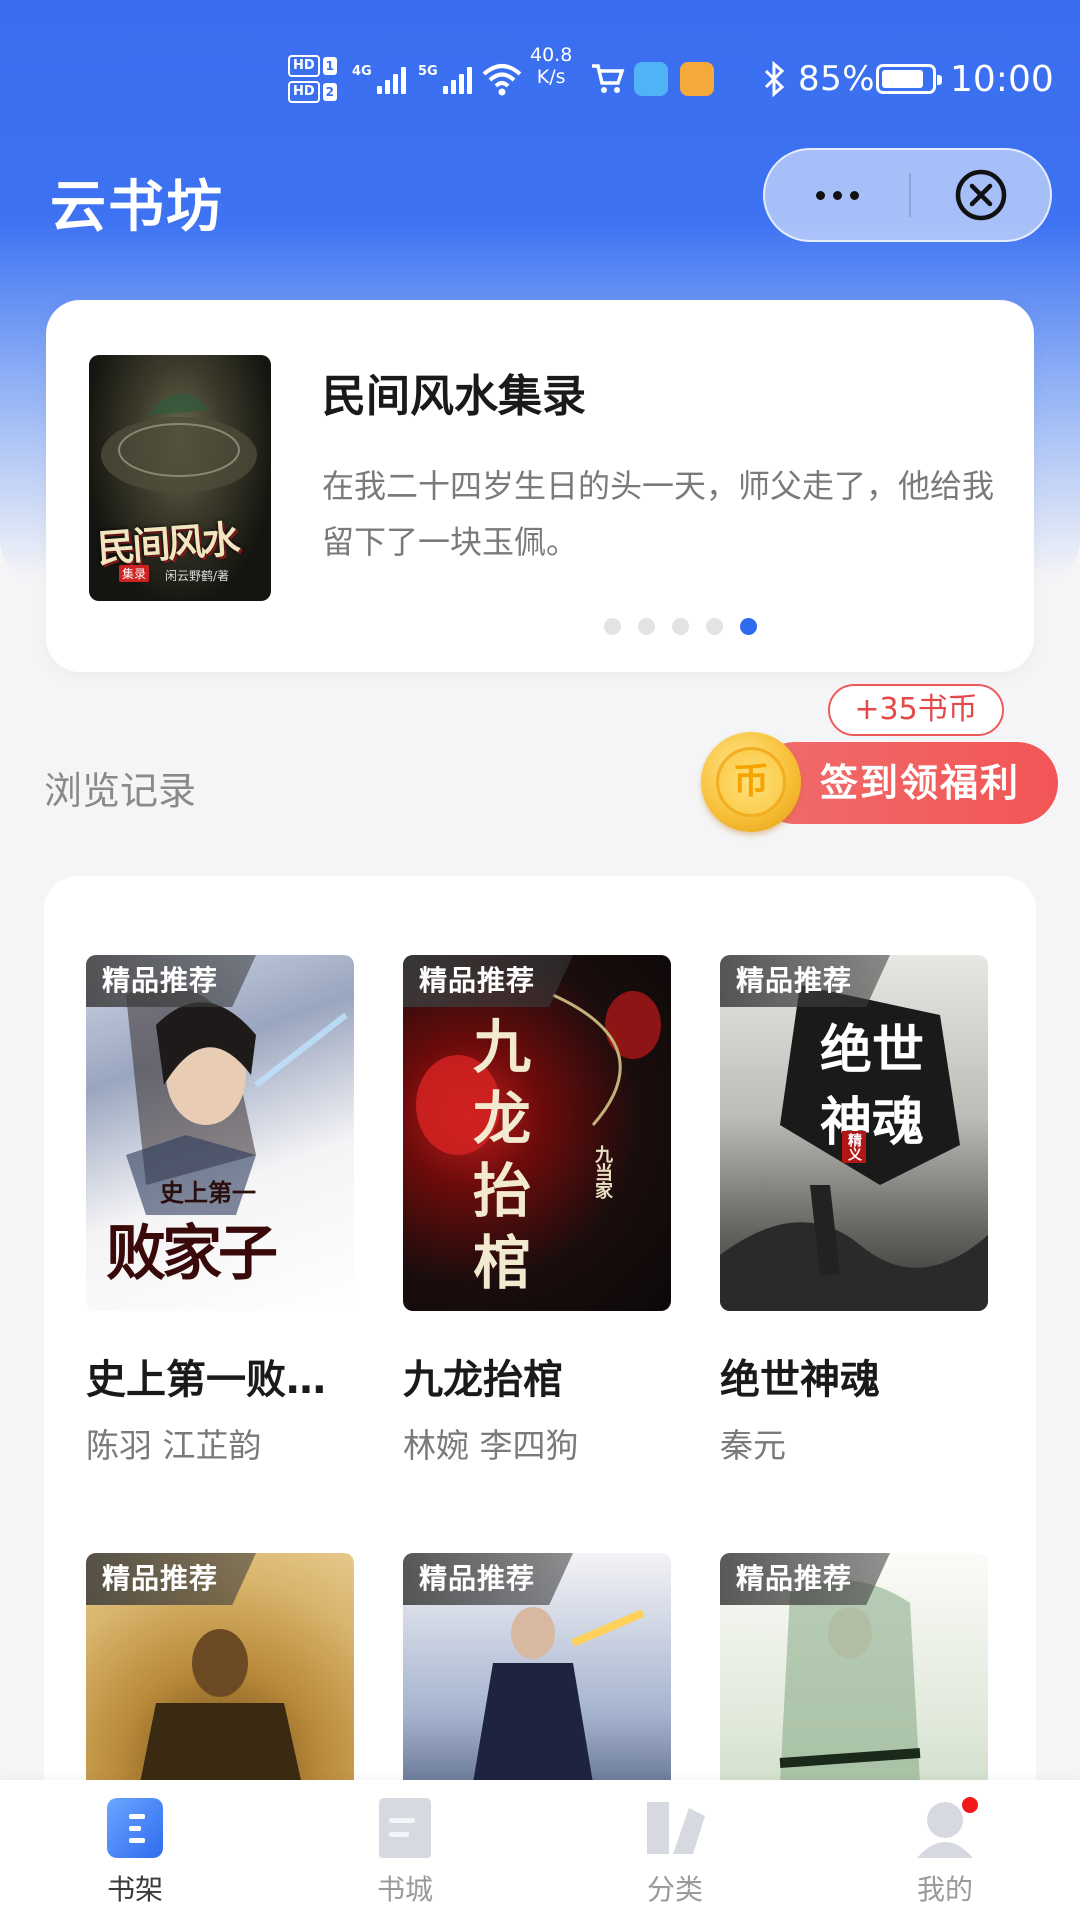 This screenshot has width=1080, height=1920. Describe the element at coordinates (180, 478) in the screenshot. I see `featured-book-cover: 民间风水 集录 闲云野鹤/著` at that location.